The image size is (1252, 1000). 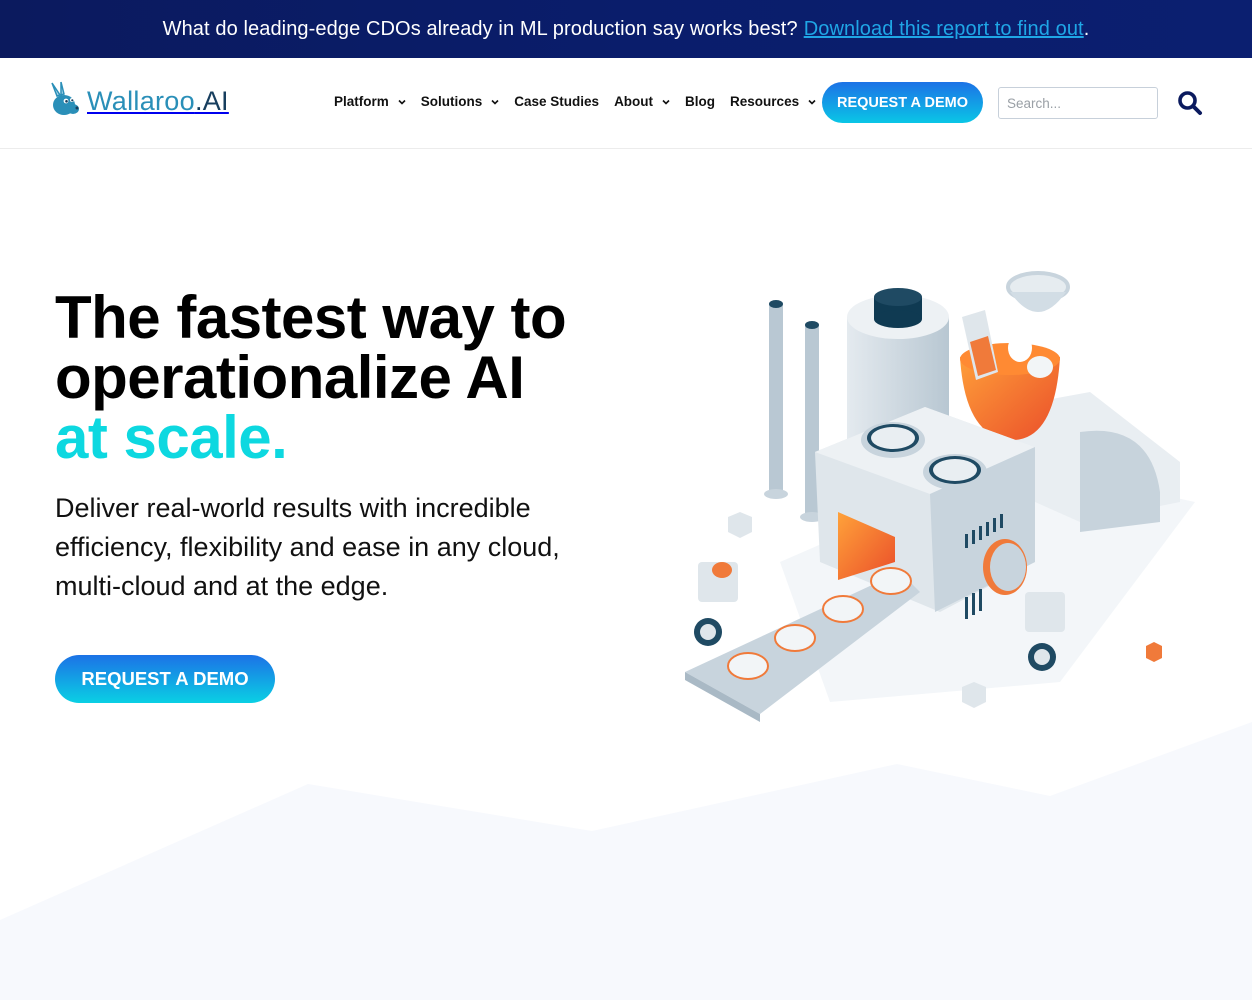 I want to click on nav-item-about: About, so click(x=642, y=101).